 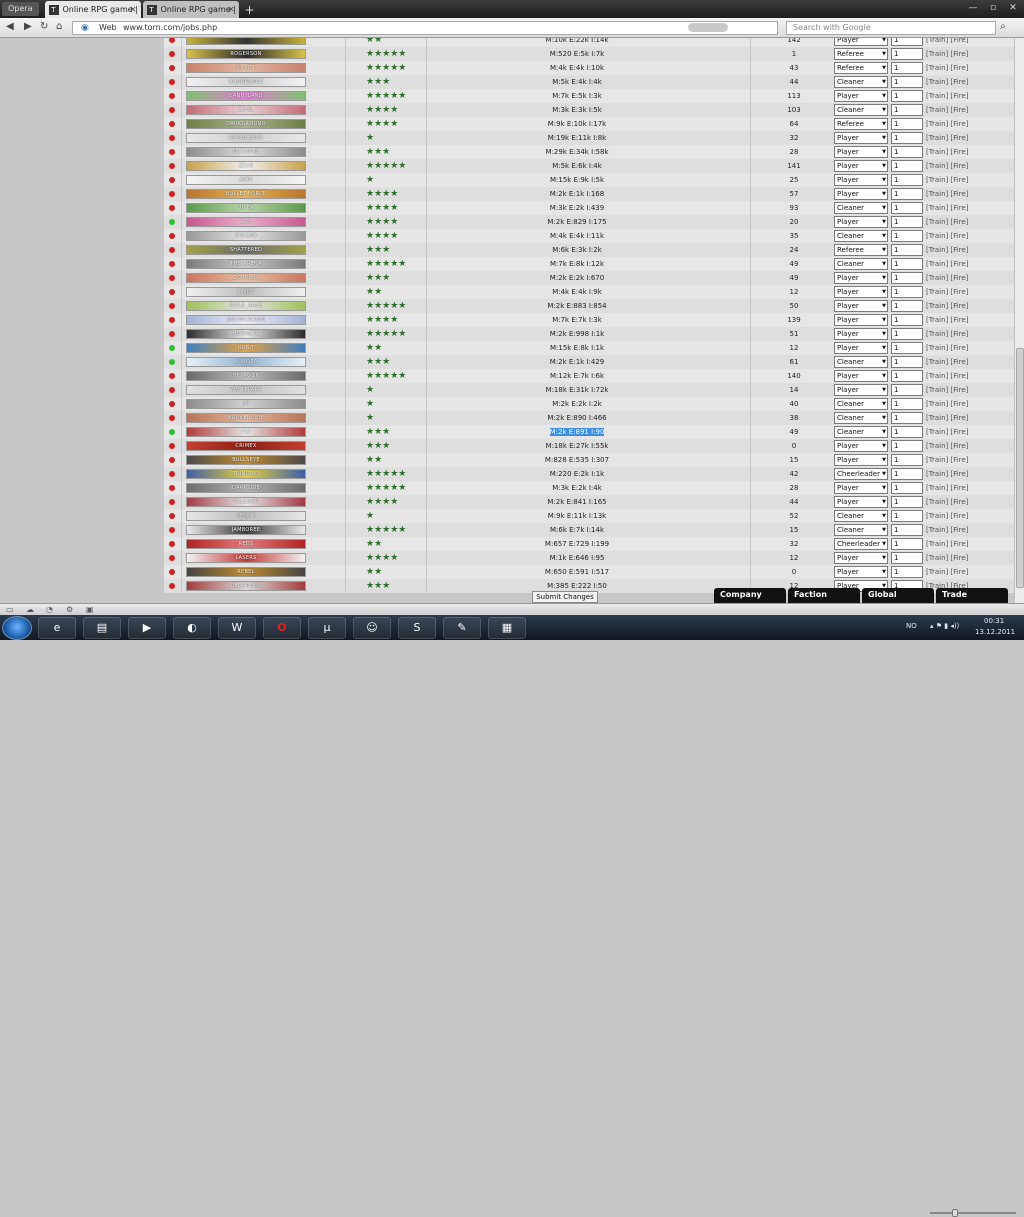 What do you see at coordinates (246, 460) in the screenshot?
I see `company-banner: BULLSEYE` at bounding box center [246, 460].